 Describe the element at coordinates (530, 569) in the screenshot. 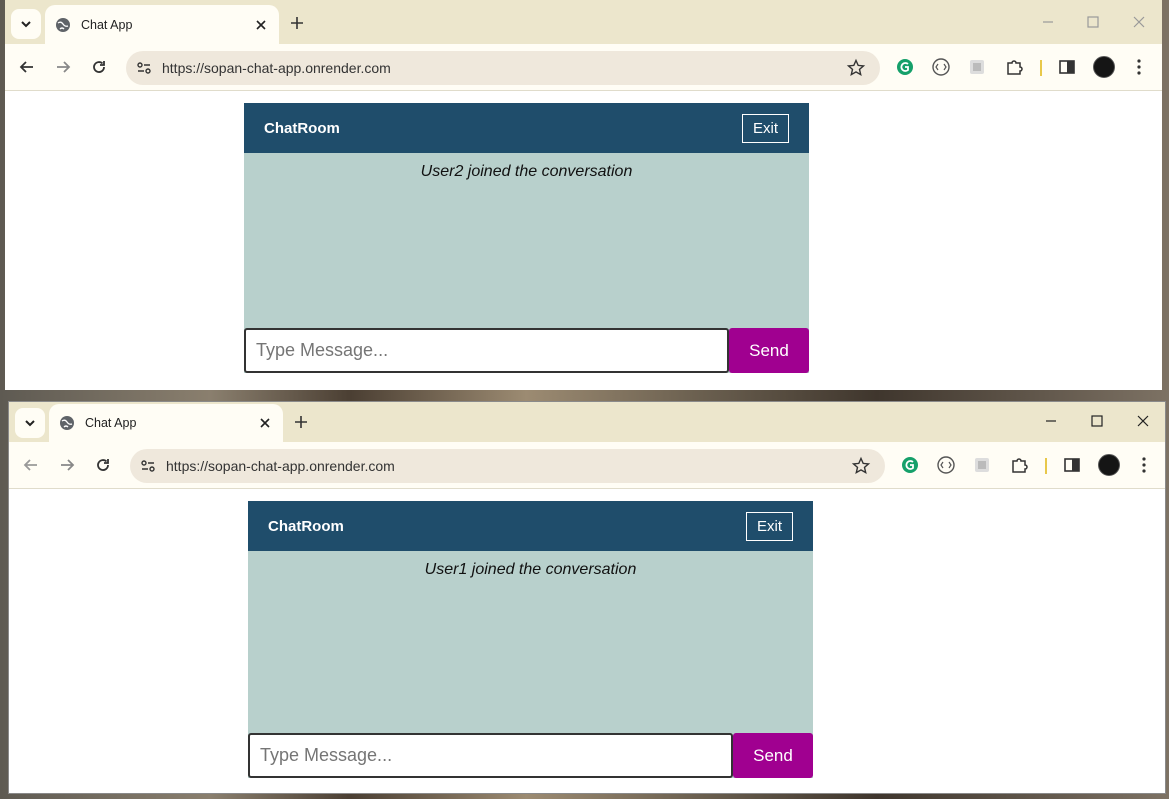

I see `join-notice: User1 joined the conversation` at that location.